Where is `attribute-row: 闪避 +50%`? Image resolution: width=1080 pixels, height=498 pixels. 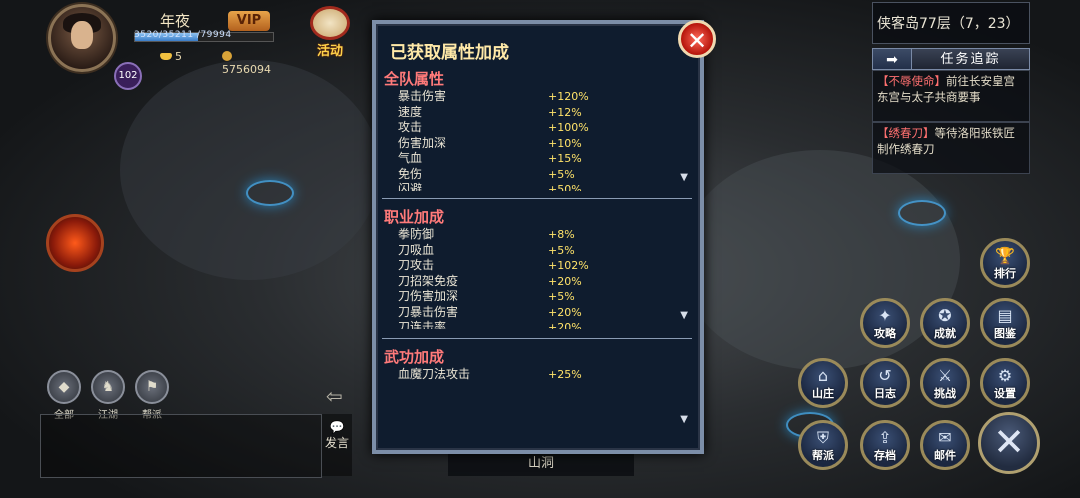 attribute-row: 闪避 +50% is located at coordinates (538, 186).